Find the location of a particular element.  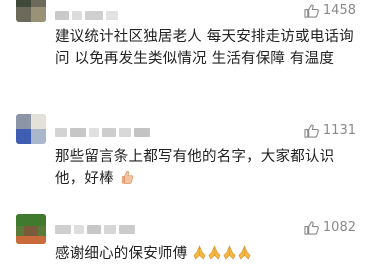

like-count: 1082 is located at coordinates (339, 227).